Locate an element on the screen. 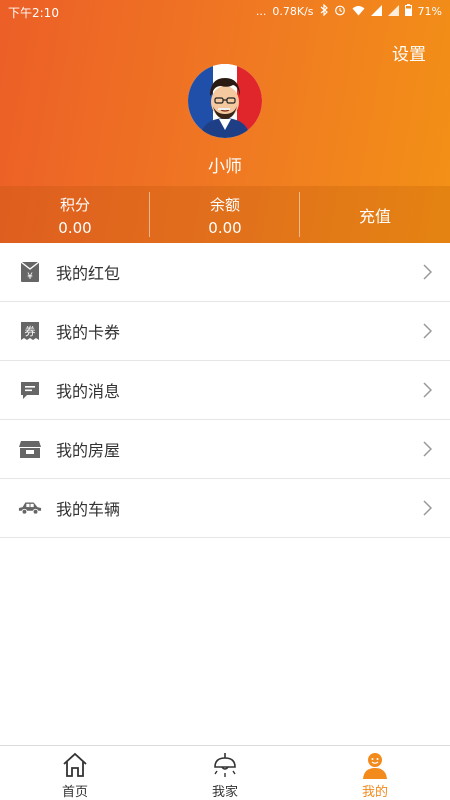 The width and height of the screenshot is (450, 800). wifi-icon is located at coordinates (358, 12).